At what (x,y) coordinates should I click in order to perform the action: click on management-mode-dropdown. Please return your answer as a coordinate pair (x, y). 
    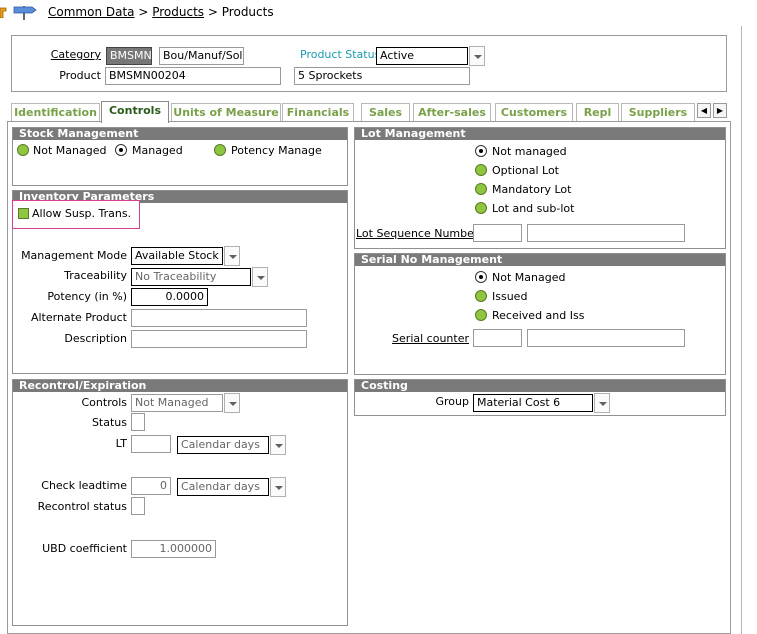
    Looking at the image, I should click on (232, 256).